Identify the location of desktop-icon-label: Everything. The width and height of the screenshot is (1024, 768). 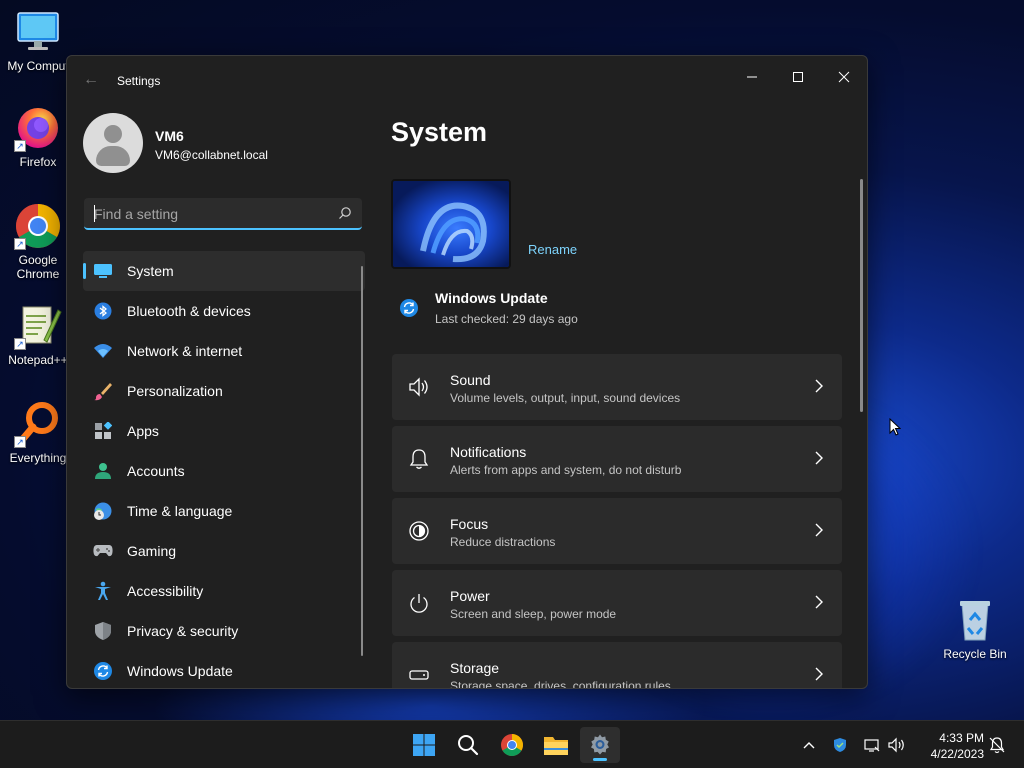
(38, 458).